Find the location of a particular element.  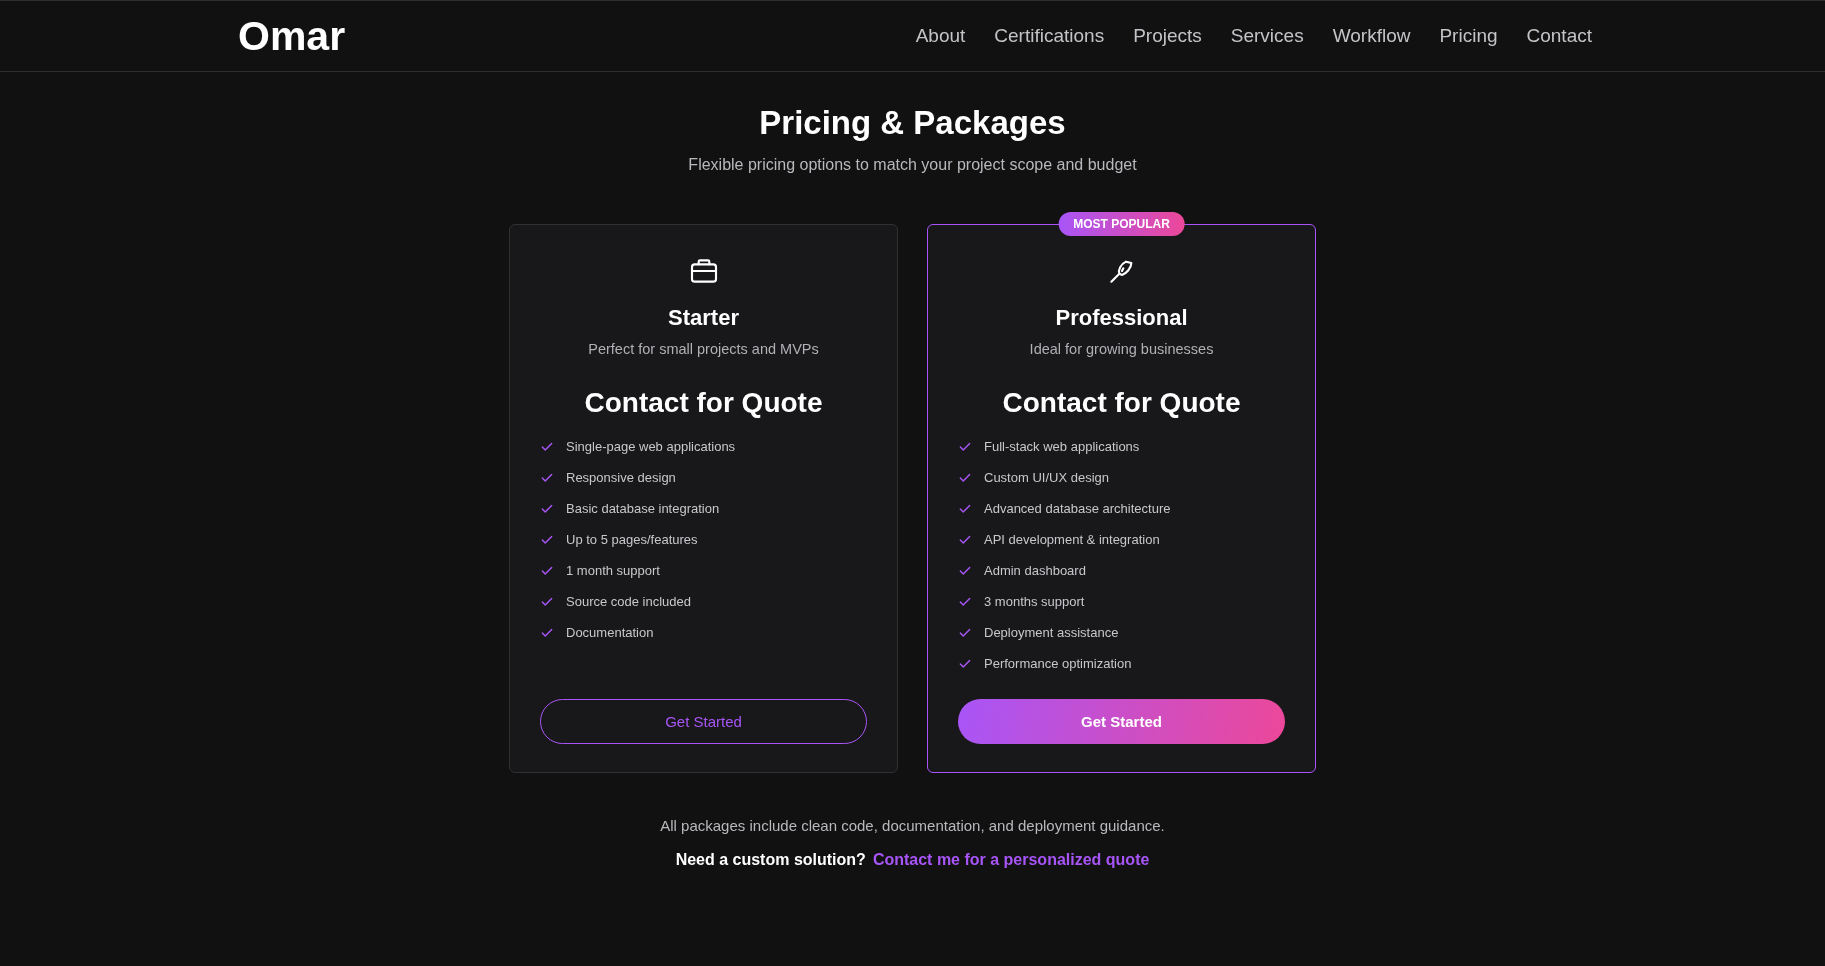

get-started-button: Get Started is located at coordinates (1121, 721).